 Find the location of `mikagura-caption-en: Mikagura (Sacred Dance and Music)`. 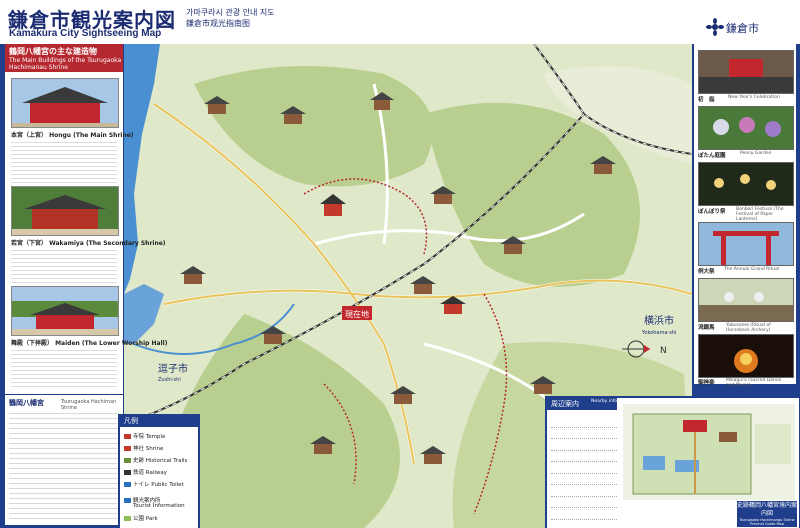

mikagura-caption-en: Mikagura (Sacred Dance and Music) is located at coordinates (754, 383).